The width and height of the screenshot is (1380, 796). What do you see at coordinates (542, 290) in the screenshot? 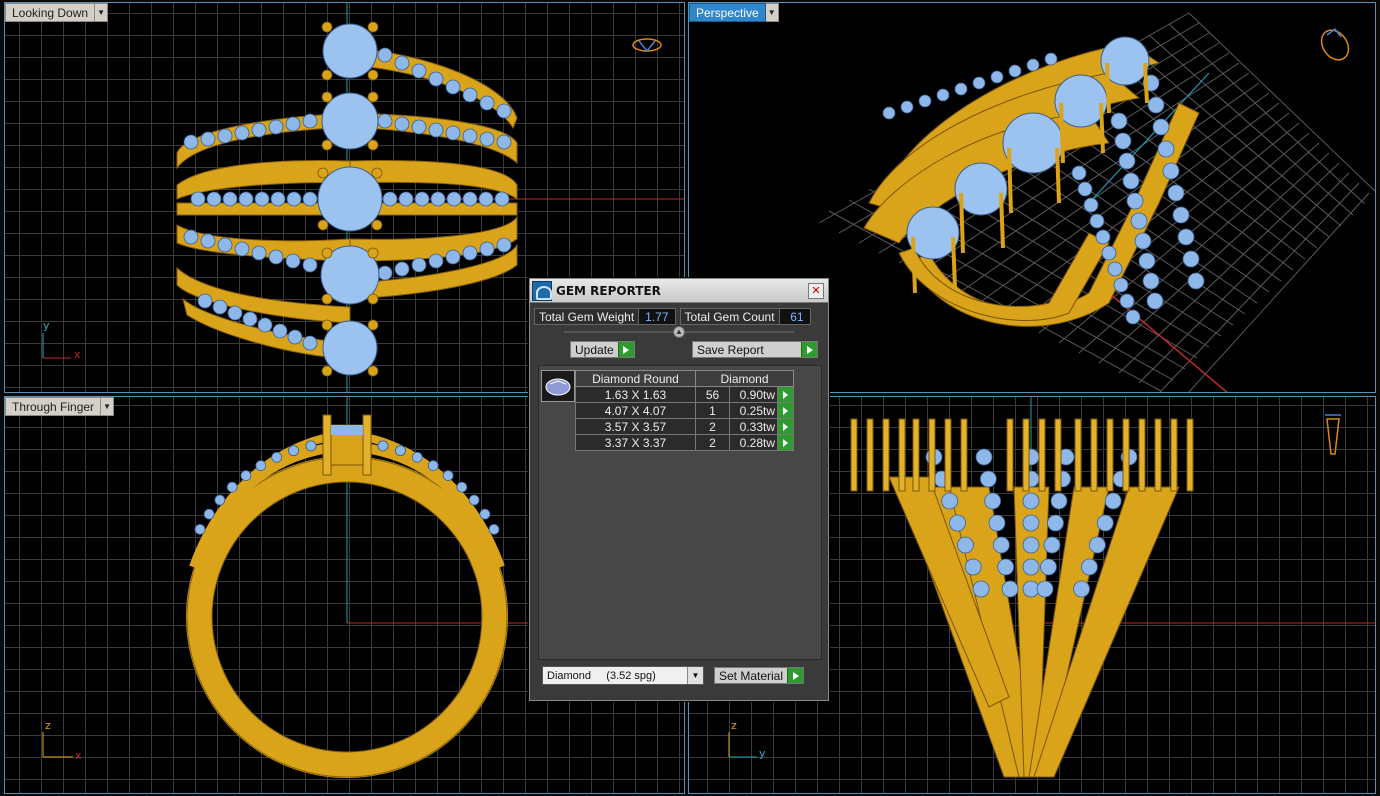
I see `gem-reporter-icon` at bounding box center [542, 290].